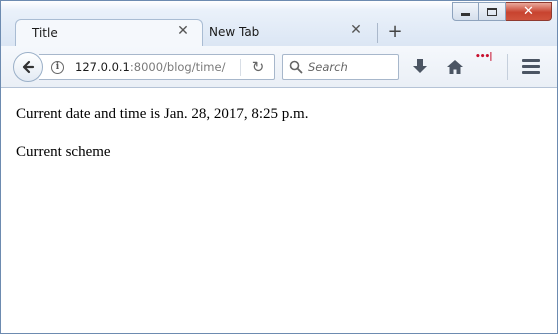 The width and height of the screenshot is (558, 334). I want to click on url-bar: i 127.0.0.1:8000/blog/time/ ↻, so click(157, 67).